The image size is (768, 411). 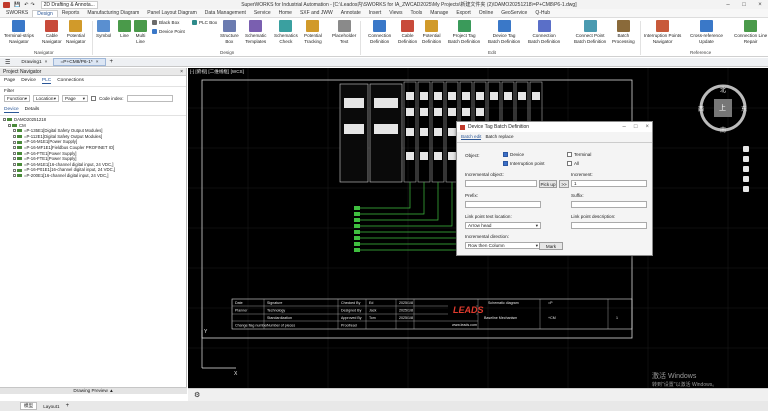 I want to click on ribbon-tab-q-hub: Q-Hub, so click(x=542, y=13).